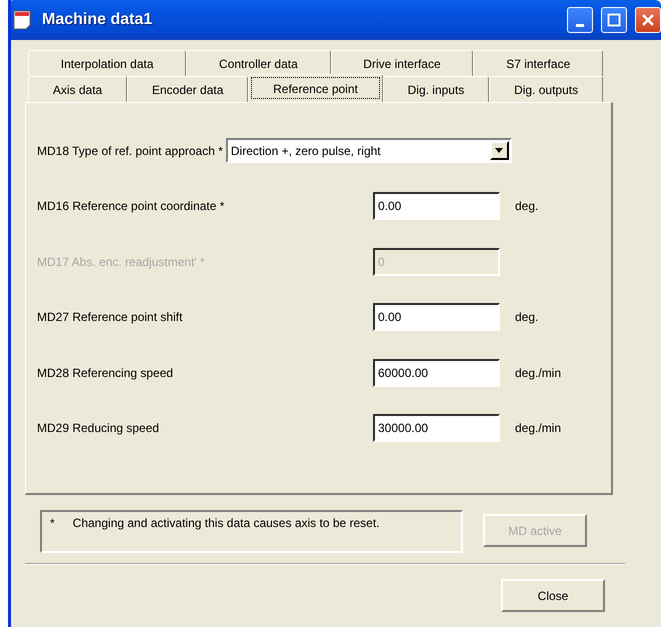  What do you see at coordinates (105, 373) in the screenshot?
I see `field-label: MD28 Referencing speed` at bounding box center [105, 373].